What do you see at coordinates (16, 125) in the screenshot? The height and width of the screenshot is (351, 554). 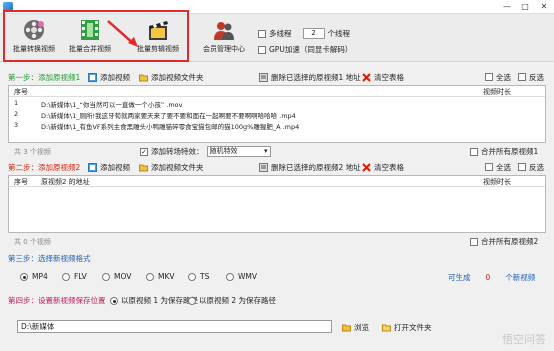 I see `row-index: 3` at bounding box center [16, 125].